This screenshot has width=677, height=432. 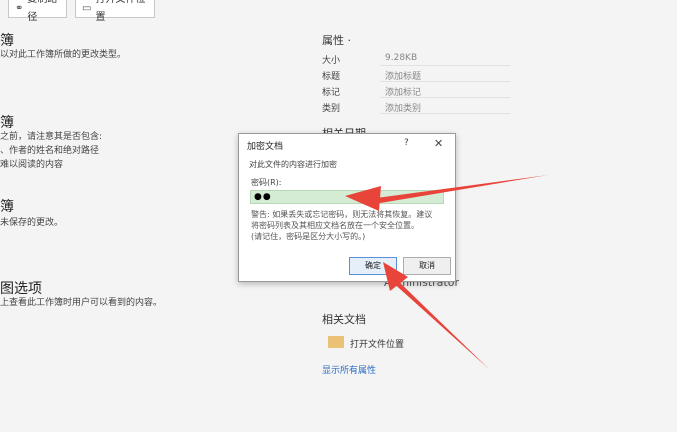 I want to click on arrow-to-password, so click(x=446, y=193).